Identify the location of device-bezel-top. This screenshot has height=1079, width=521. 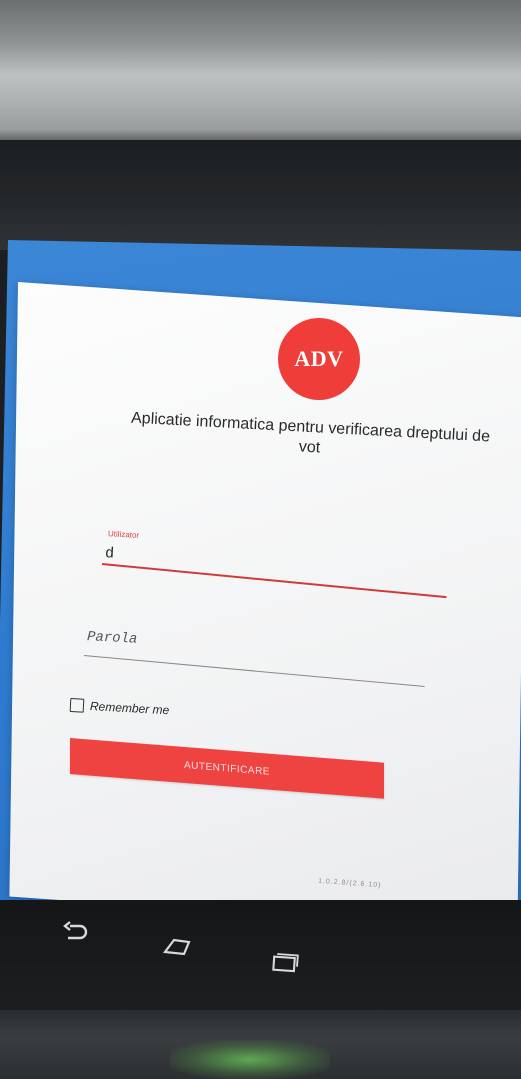
(260, 195).